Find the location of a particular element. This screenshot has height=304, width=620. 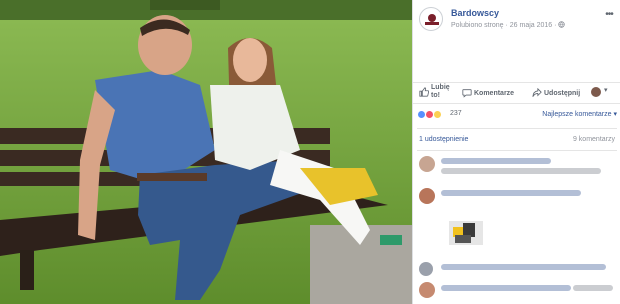

comments-count-link: 9 komentarzy is located at coordinates (594, 139).